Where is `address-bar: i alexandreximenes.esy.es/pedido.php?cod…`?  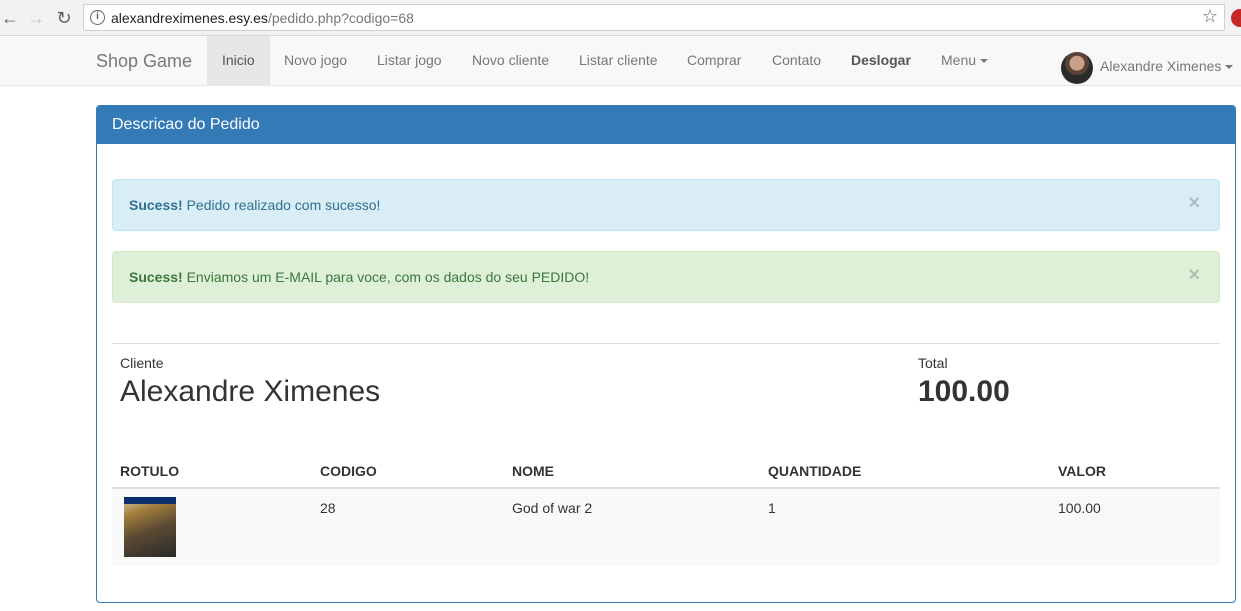
address-bar: i alexandreximenes.esy.es/pedido.php?cod… is located at coordinates (654, 17).